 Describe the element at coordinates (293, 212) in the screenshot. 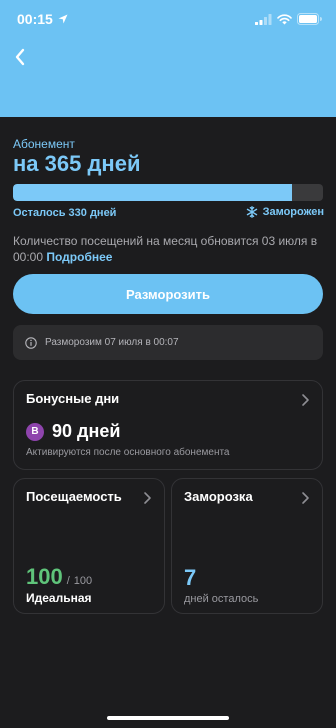

I see `frozen-status-label: Заморожен` at that location.